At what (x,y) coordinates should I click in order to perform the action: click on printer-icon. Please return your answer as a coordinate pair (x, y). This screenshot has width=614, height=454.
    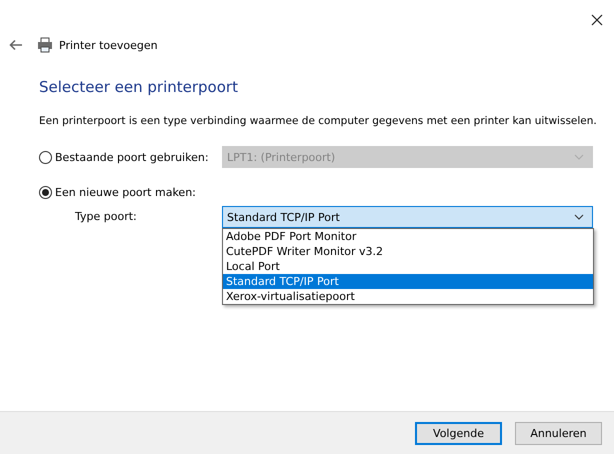
    Looking at the image, I should click on (45, 45).